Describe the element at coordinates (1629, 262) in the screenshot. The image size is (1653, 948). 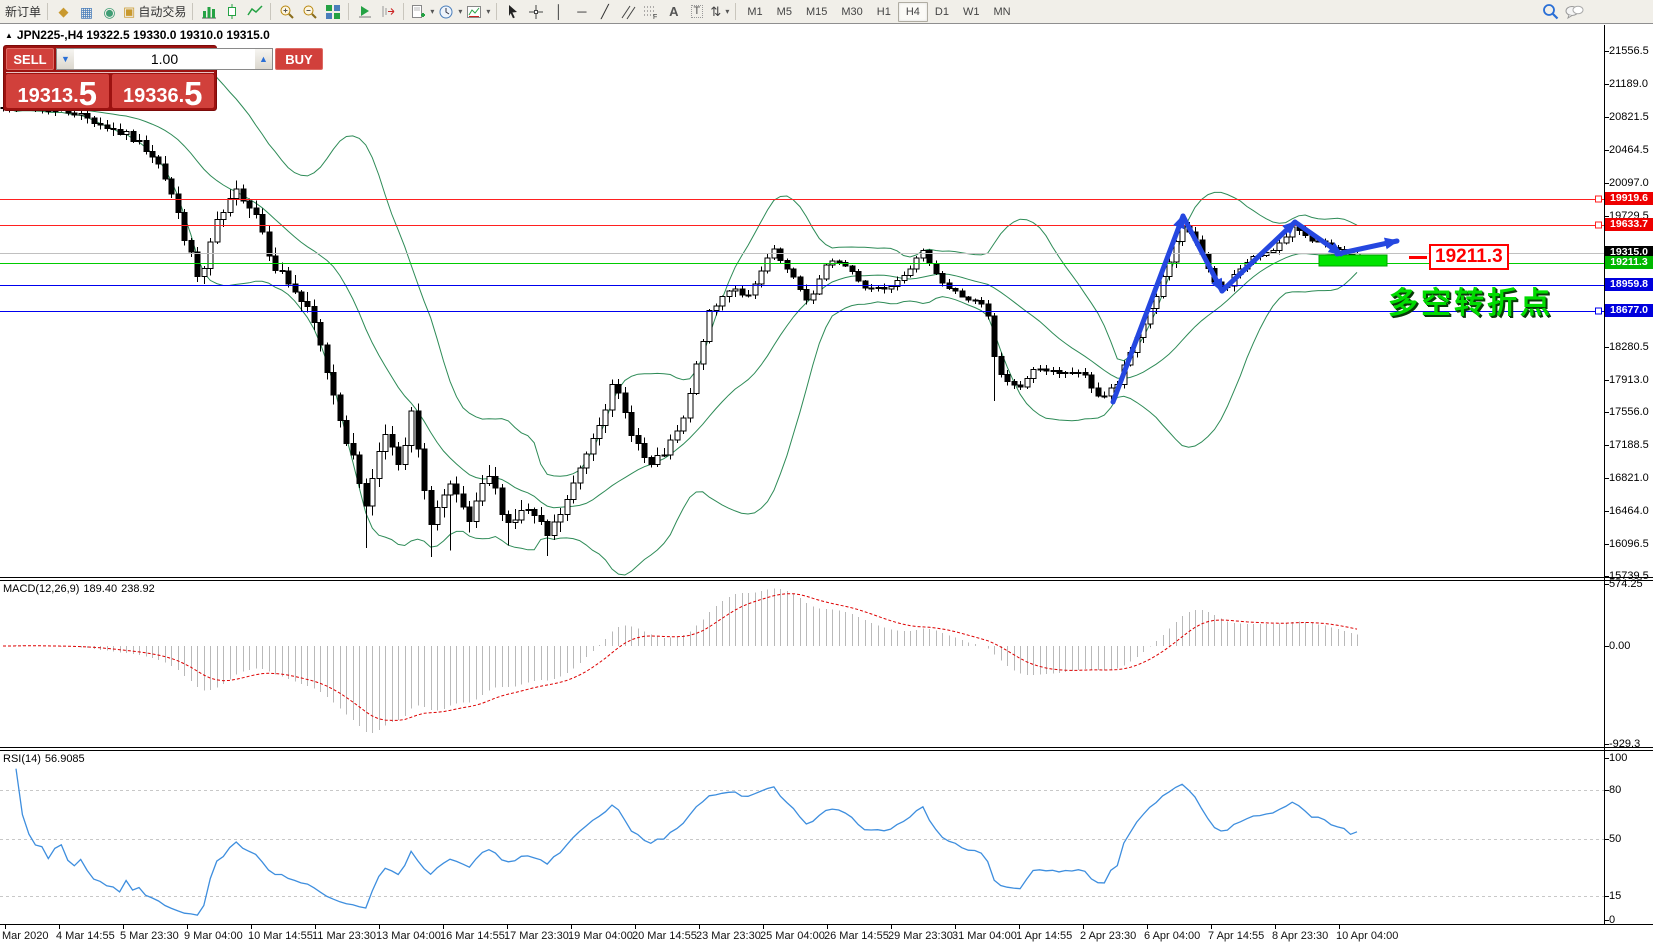
I see `price-badge-19211.3: 19211.3` at that location.